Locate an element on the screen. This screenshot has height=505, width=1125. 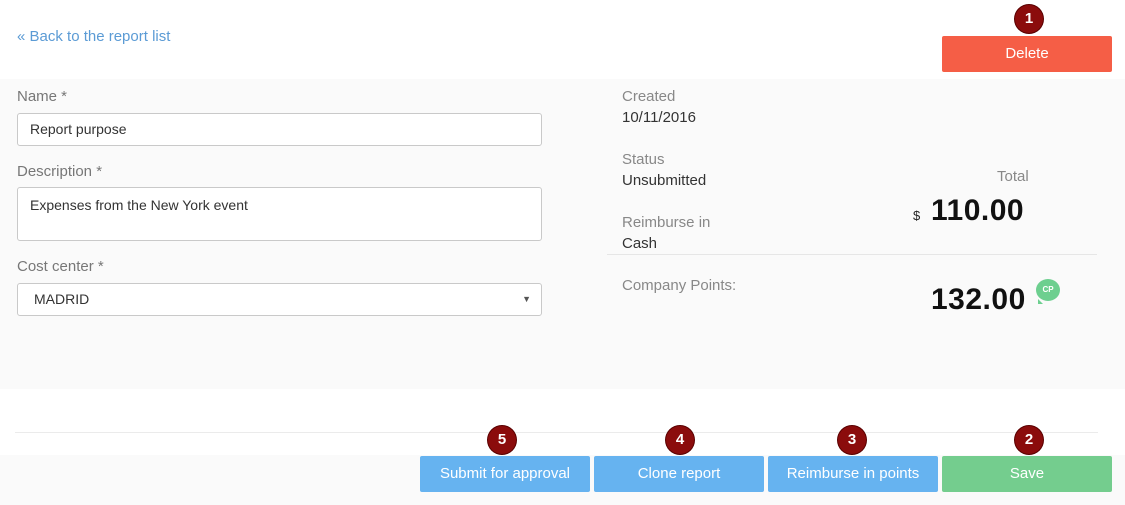
company-points-amount: 132.00 is located at coordinates (978, 299).